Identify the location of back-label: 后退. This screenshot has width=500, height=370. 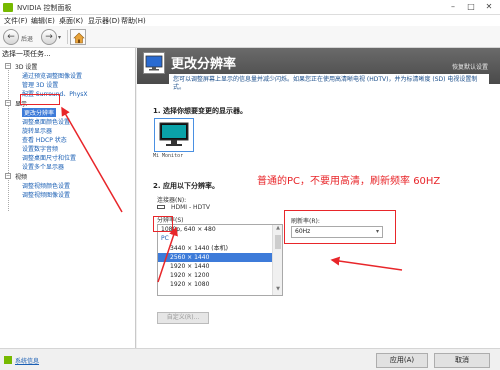
(27, 39).